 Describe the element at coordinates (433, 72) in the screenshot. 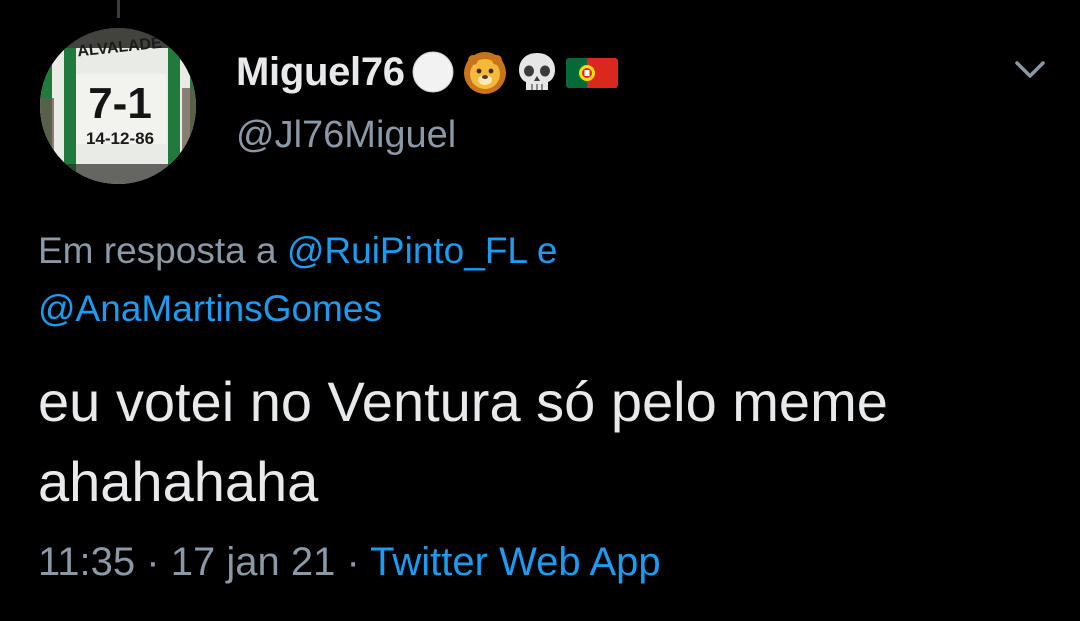

I see `white-circle-icon` at that location.